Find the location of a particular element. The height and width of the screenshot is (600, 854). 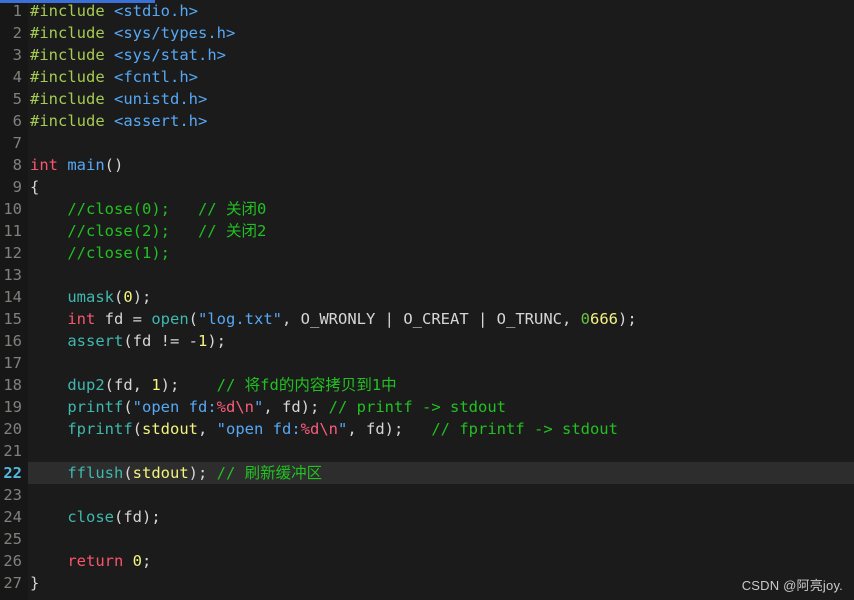

line-number: 8 is located at coordinates (17, 165).